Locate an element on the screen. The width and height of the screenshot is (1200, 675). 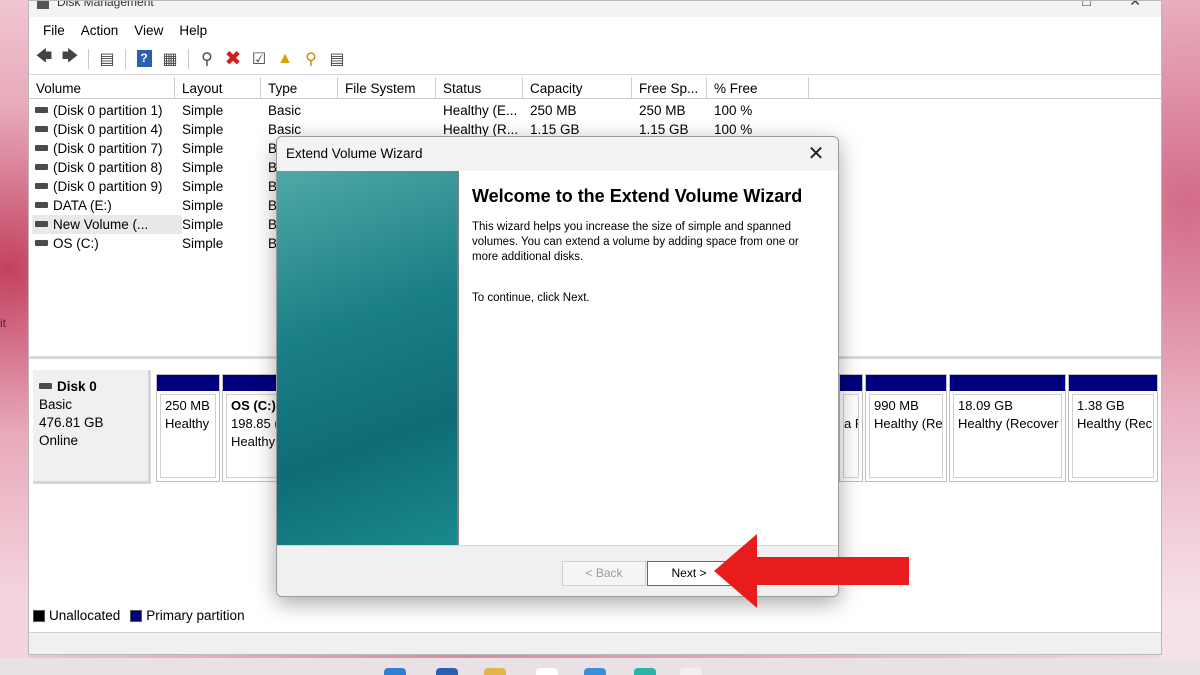
start-icon is located at coordinates (395, 671).